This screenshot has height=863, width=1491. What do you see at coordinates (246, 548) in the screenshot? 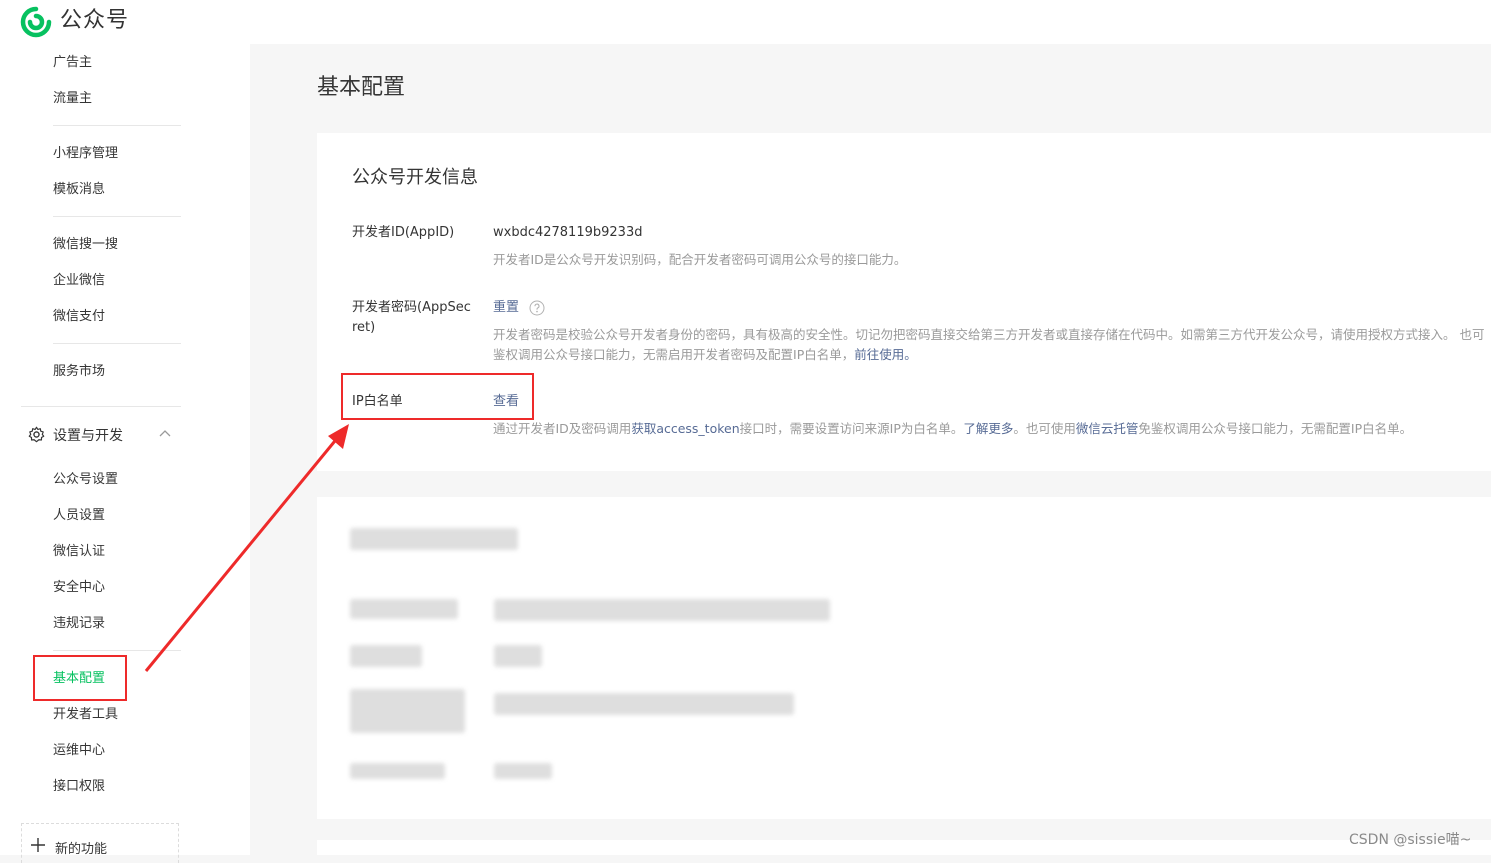
I see `annotation-arrow-icon` at bounding box center [246, 548].